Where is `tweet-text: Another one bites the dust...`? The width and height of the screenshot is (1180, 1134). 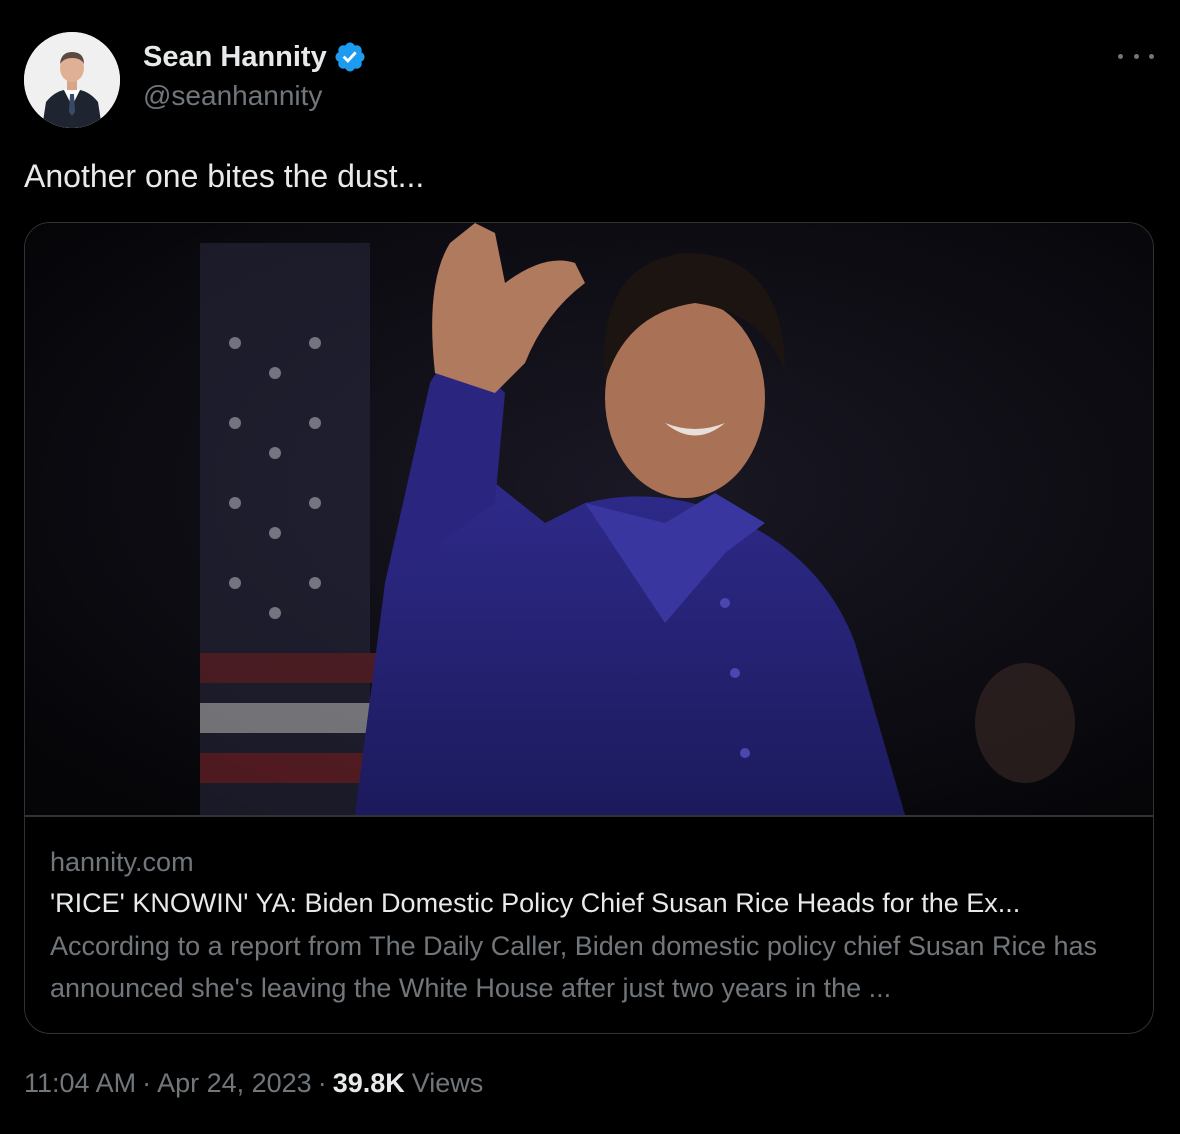
tweet-text: Another one bites the dust... is located at coordinates (224, 176).